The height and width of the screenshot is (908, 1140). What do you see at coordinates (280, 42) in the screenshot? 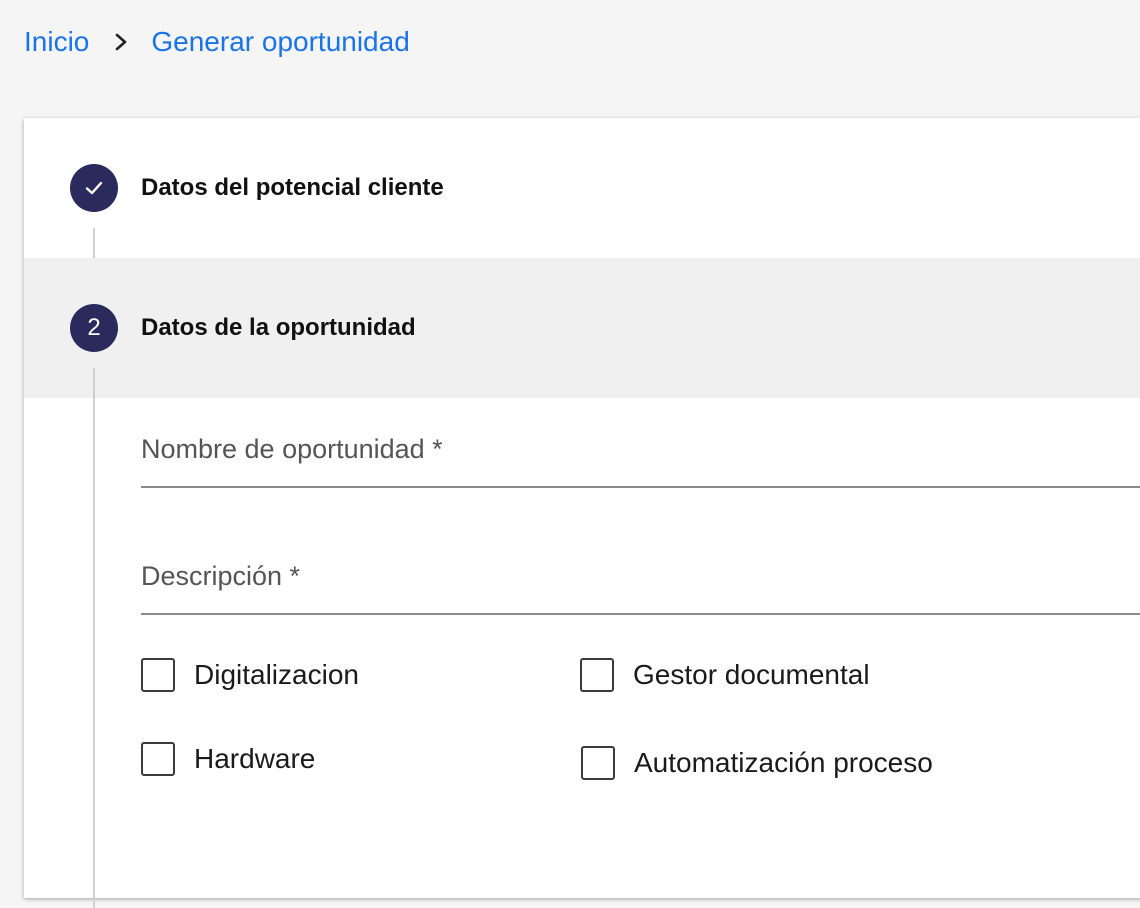
I see `breadcrumb-current-link: Generar oportunidad` at bounding box center [280, 42].